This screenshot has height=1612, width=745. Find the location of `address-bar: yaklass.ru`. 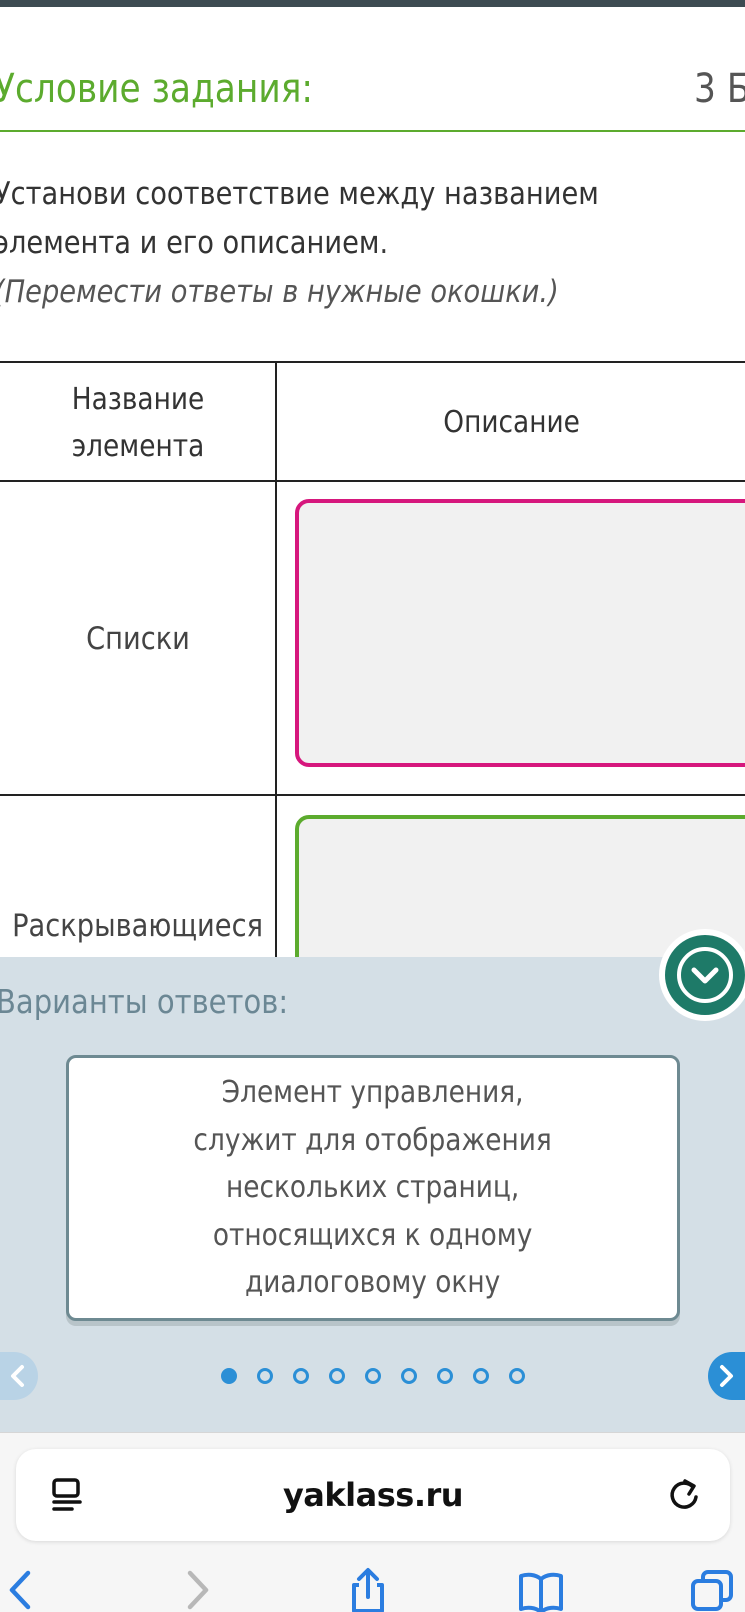

address-bar: yaklass.ru is located at coordinates (373, 1495).